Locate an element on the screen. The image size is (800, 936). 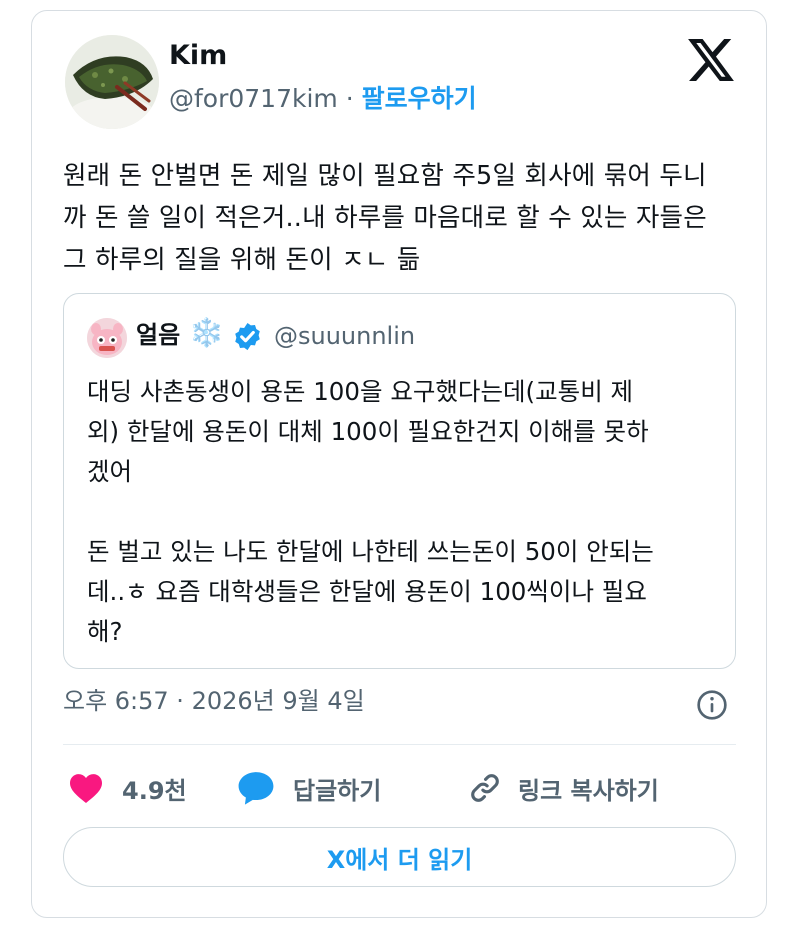
author-name: Kim is located at coordinates (198, 55).